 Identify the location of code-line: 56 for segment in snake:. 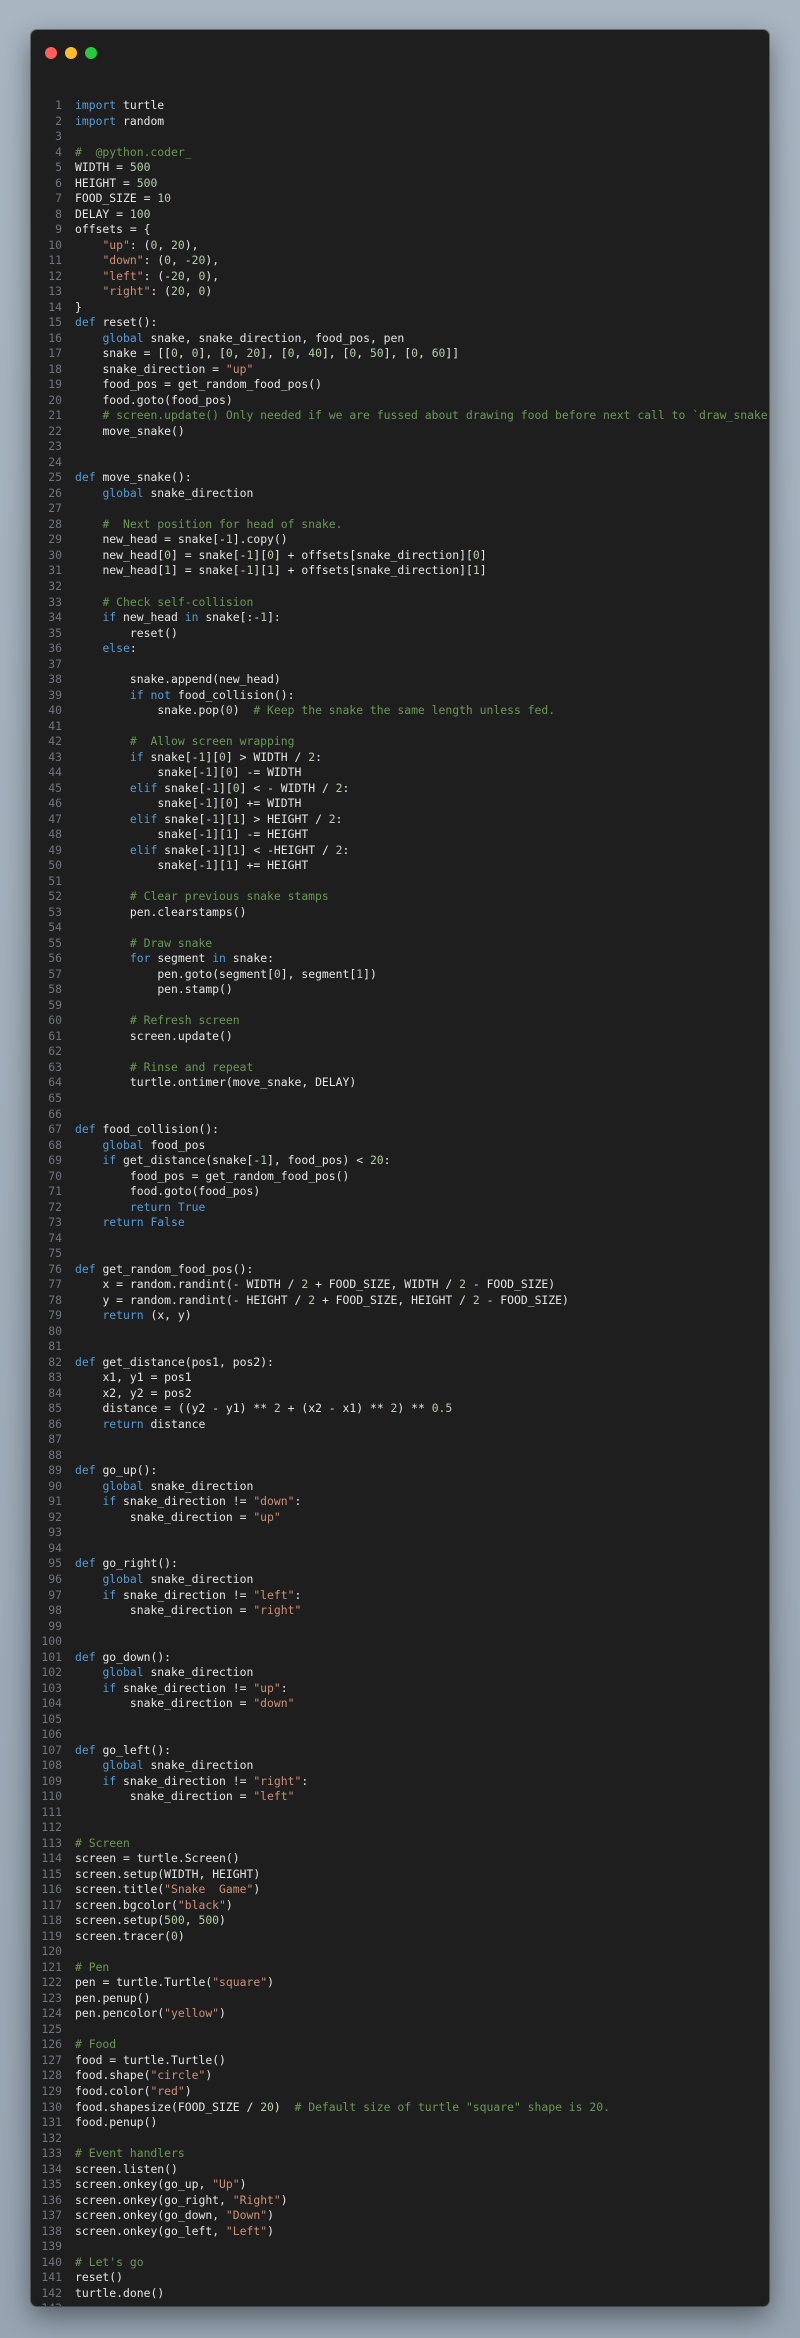
(400, 959).